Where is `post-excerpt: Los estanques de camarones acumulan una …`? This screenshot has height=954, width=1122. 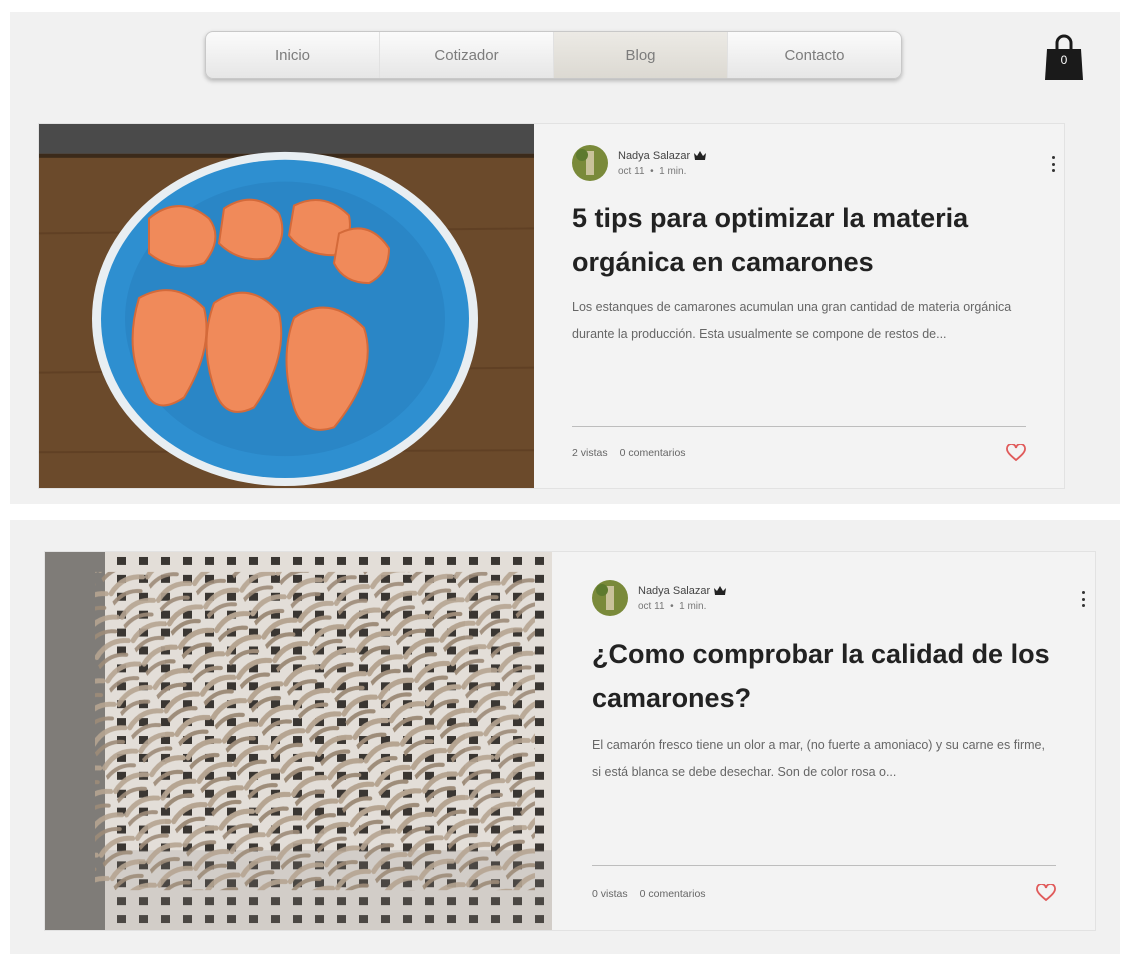
post-excerpt: Los estanques de camarones acumulan una … is located at coordinates (792, 320).